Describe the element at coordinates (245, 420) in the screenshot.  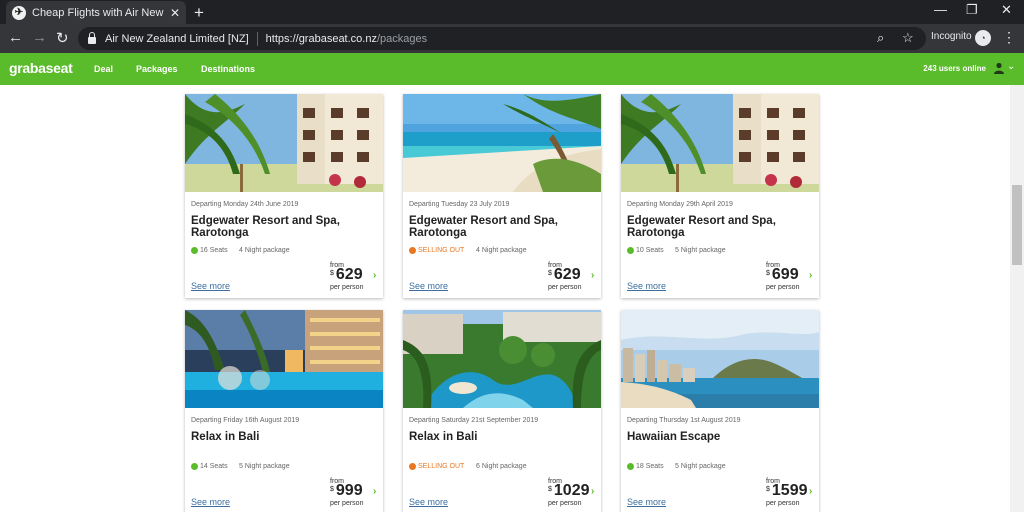
I see `departure-date: Departing Friday 16th August 2019` at that location.